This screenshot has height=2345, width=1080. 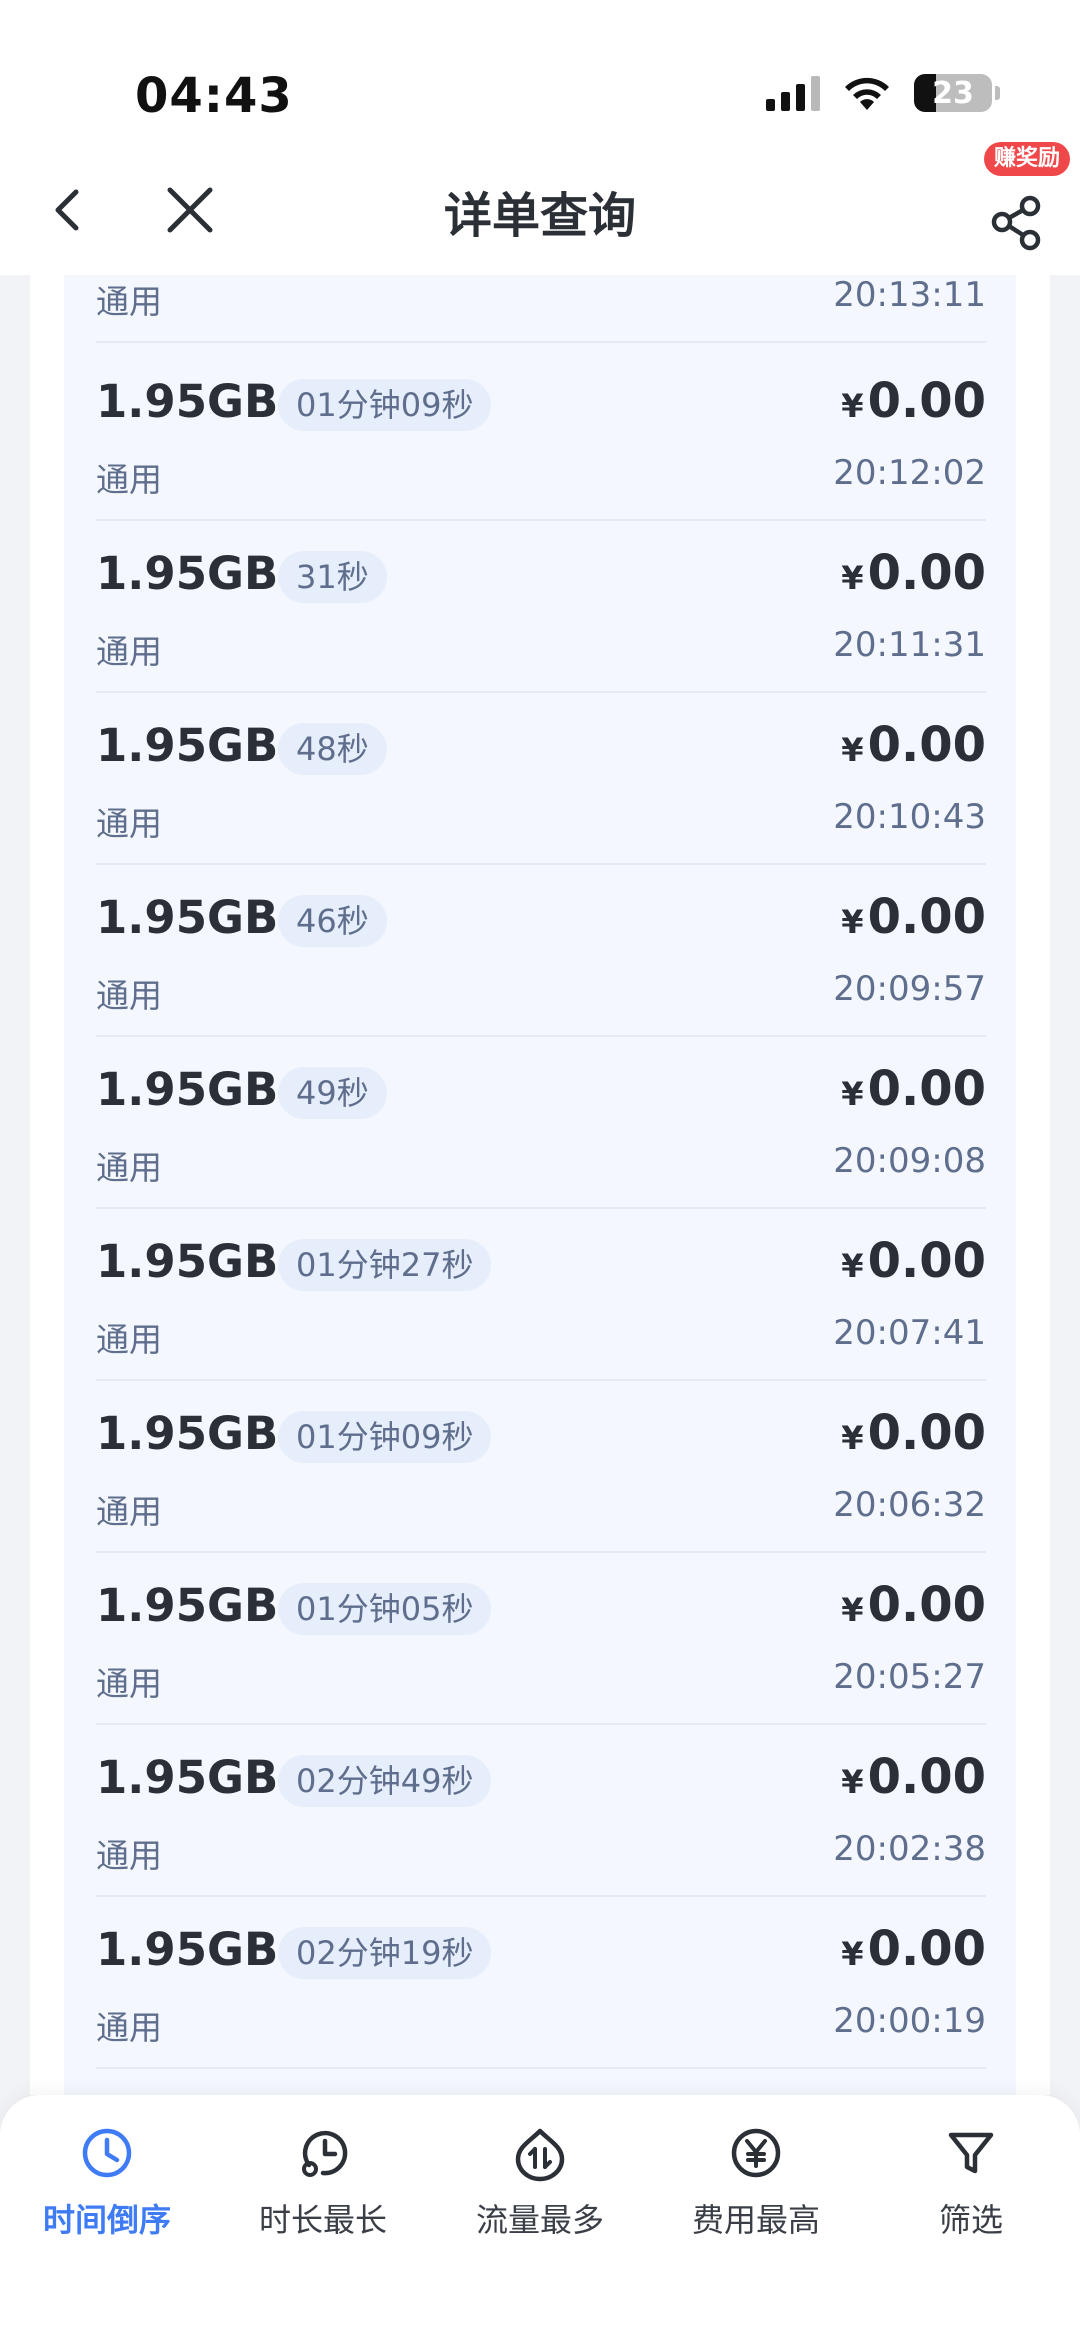 I want to click on list-item: 1.95GB 46秒 通用 ¥ 0.00 20:09:57, so click(x=541, y=951).